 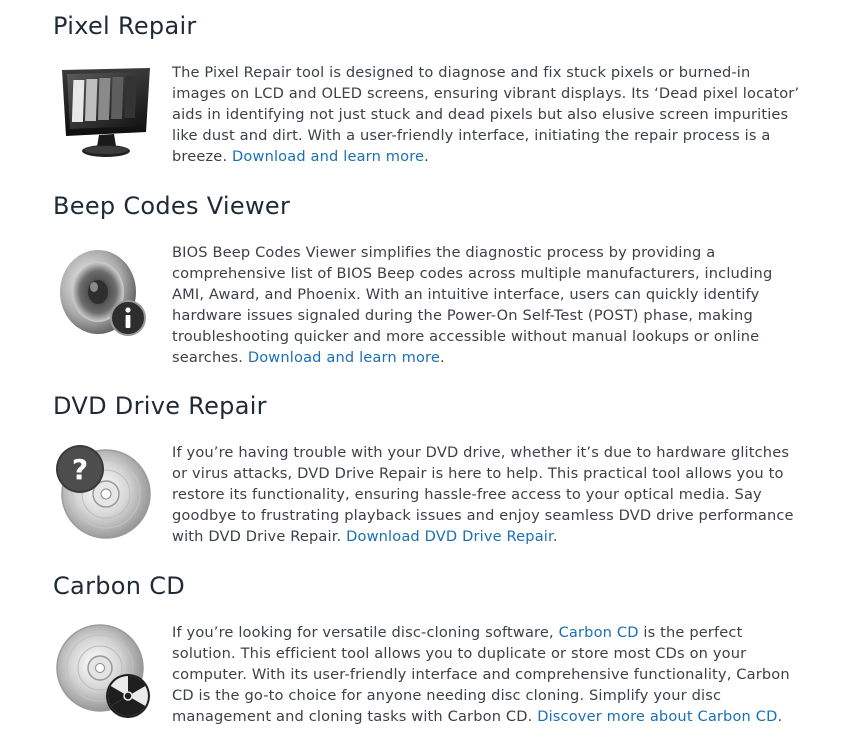 What do you see at coordinates (119, 586) in the screenshot?
I see `section-title: Carbon CD` at bounding box center [119, 586].